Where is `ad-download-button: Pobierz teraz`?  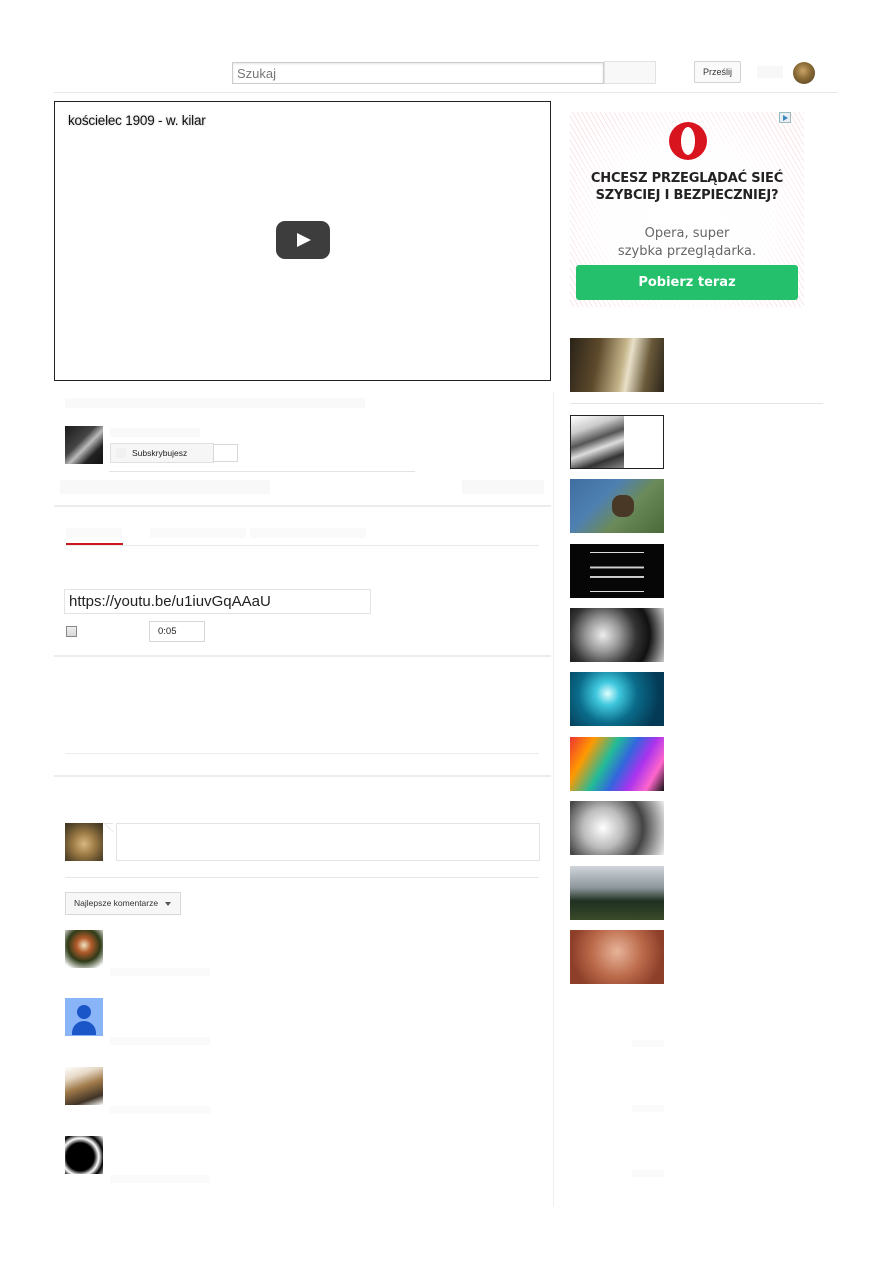
ad-download-button: Pobierz teraz is located at coordinates (687, 282).